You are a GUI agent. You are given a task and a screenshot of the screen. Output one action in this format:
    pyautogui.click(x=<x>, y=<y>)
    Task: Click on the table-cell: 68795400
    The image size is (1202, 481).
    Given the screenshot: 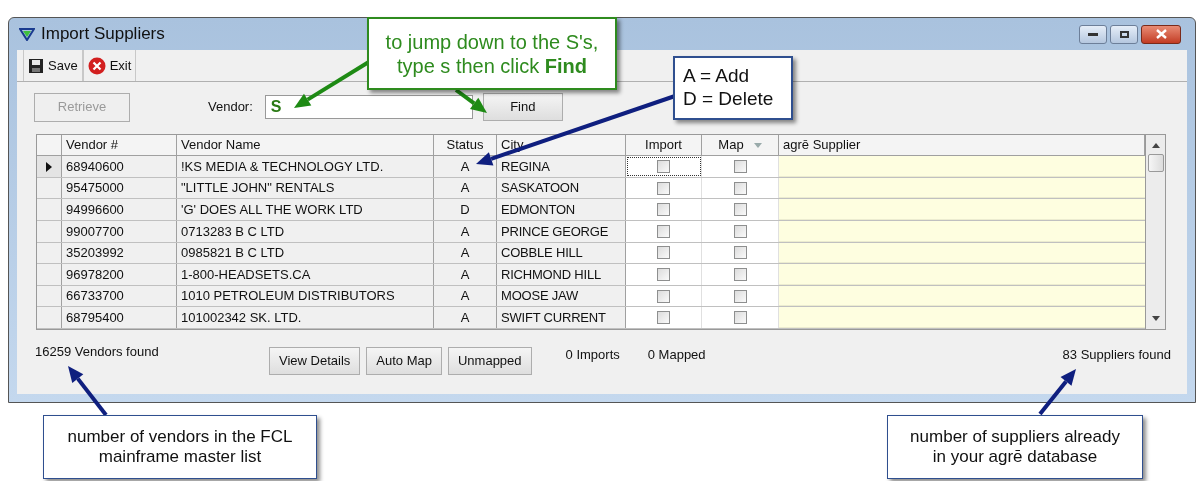 What is the action you would take?
    pyautogui.click(x=119, y=317)
    